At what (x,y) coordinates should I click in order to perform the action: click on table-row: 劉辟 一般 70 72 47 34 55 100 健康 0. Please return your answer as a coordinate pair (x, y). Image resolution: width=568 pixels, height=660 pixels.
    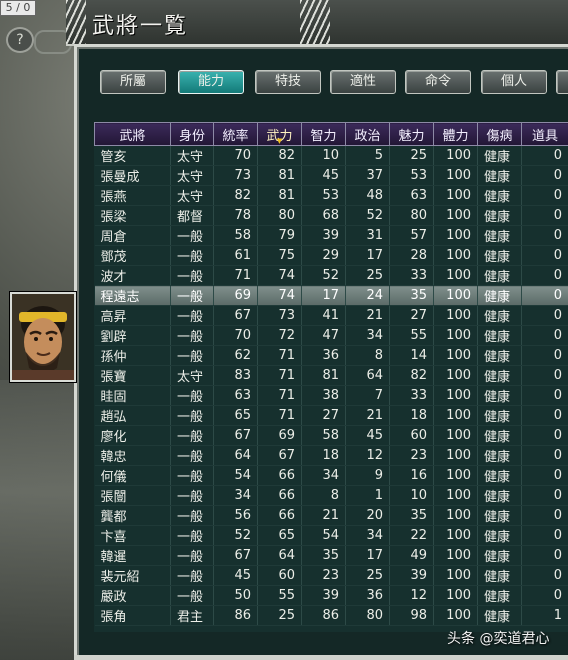
    Looking at the image, I should click on (331, 335).